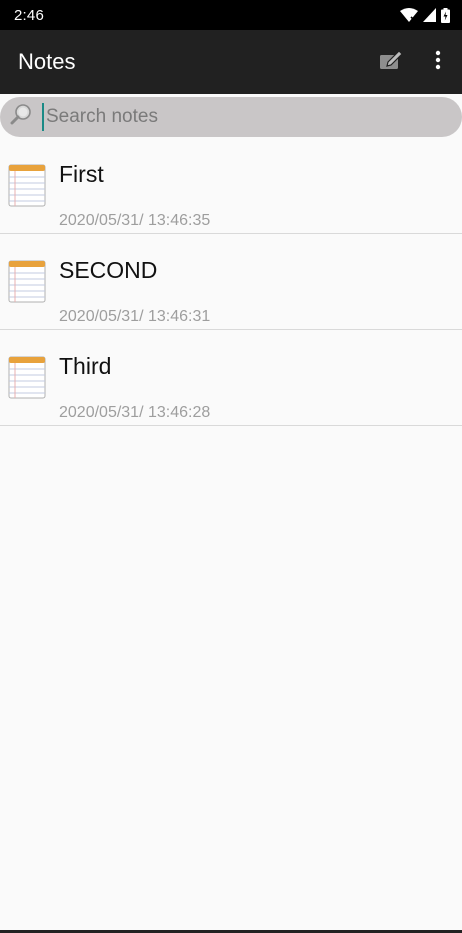 This screenshot has width=462, height=933. I want to click on app-title: Notes, so click(47, 61).